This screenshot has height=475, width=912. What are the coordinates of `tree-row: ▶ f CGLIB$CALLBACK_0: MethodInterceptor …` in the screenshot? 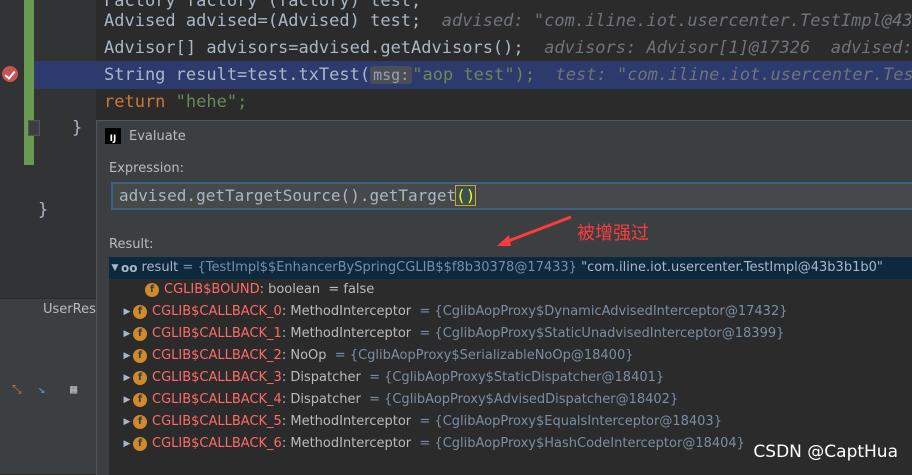 It's located at (516, 312).